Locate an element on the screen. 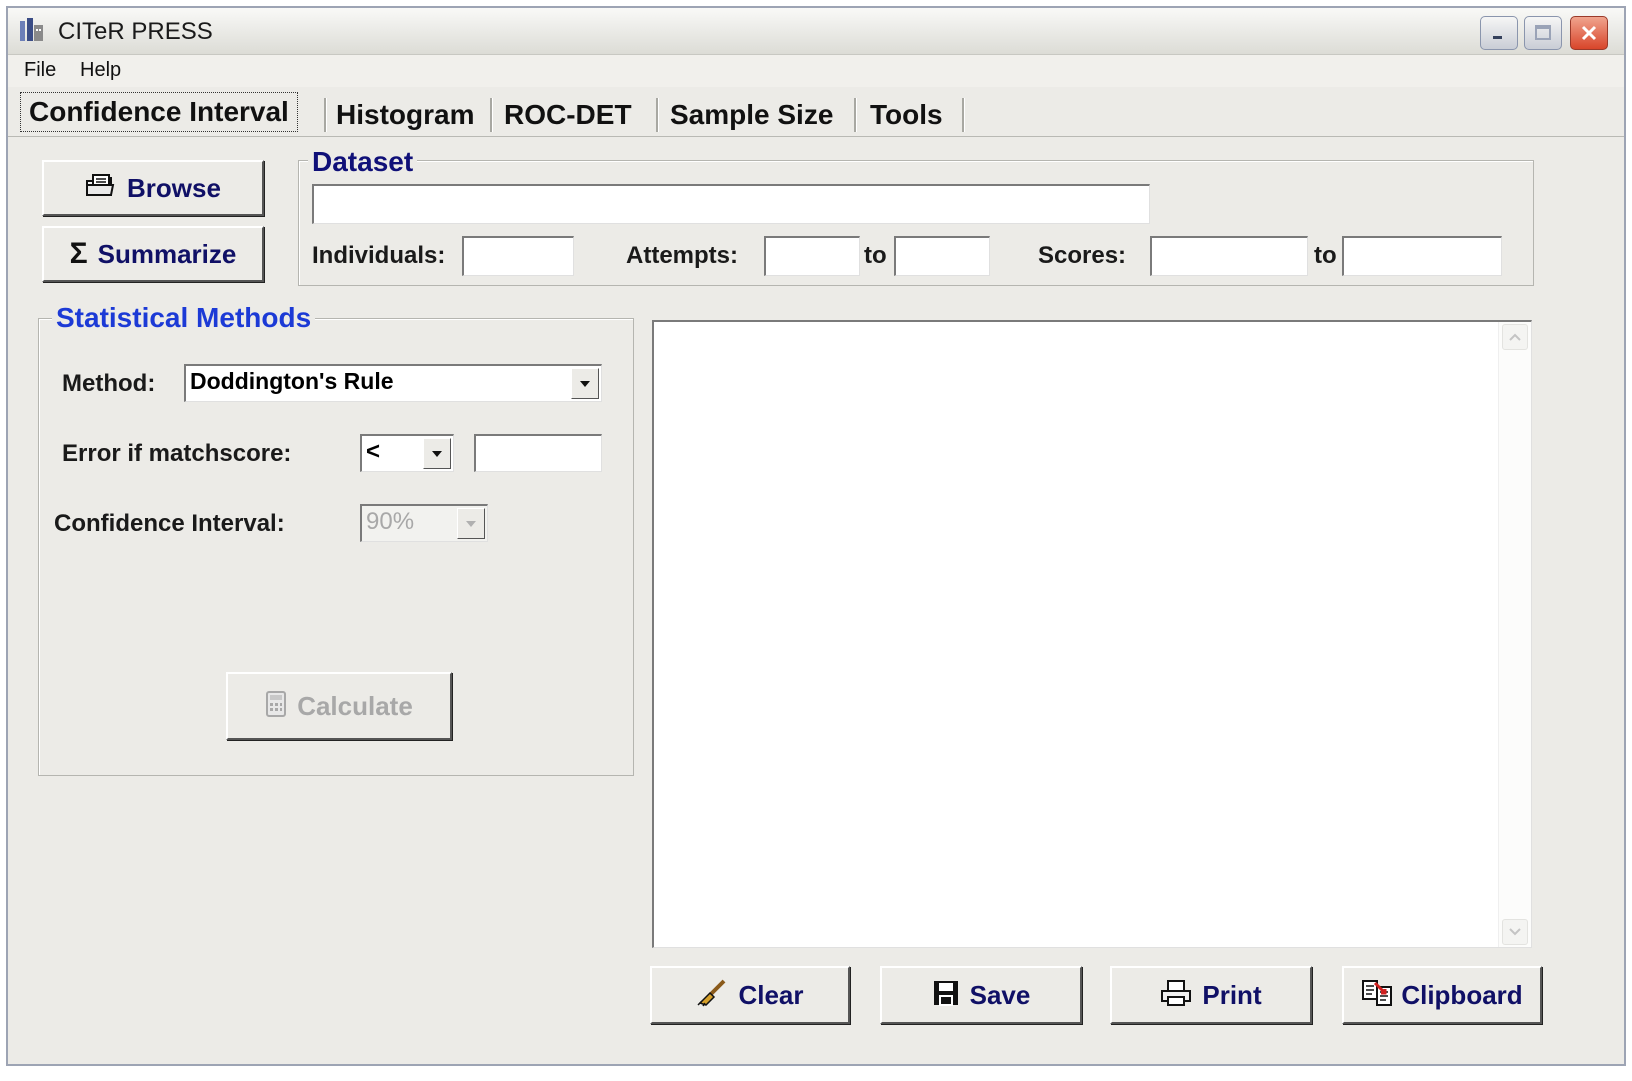  minimize-button is located at coordinates (1499, 33).